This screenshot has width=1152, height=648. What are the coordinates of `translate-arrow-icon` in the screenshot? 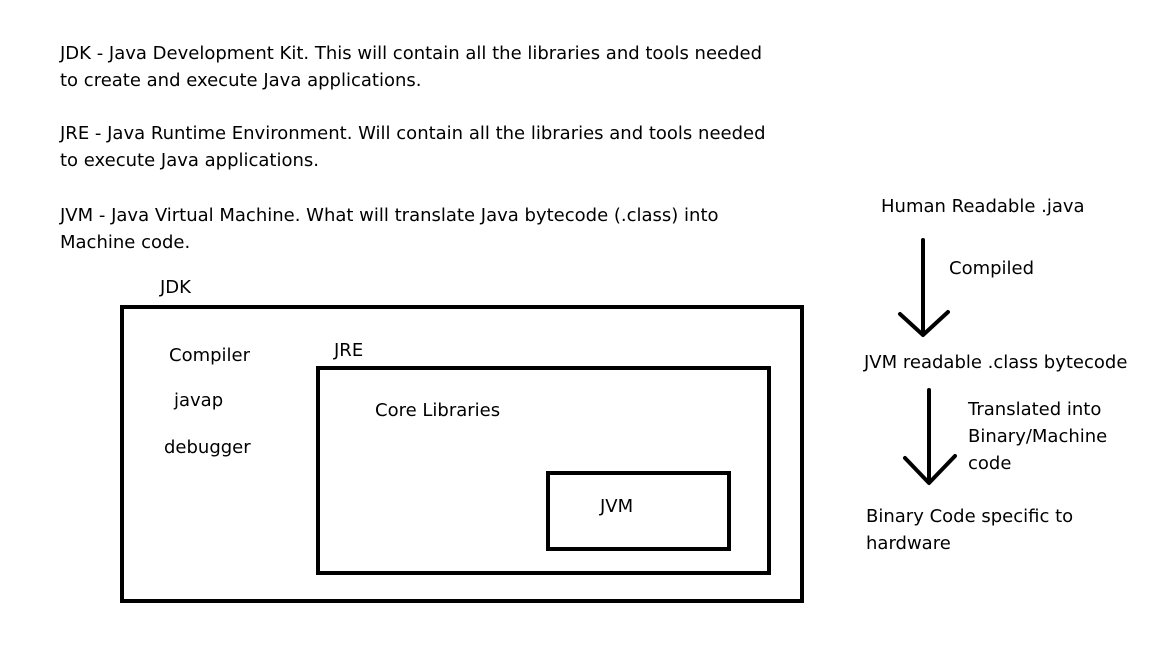 It's located at (930, 436).